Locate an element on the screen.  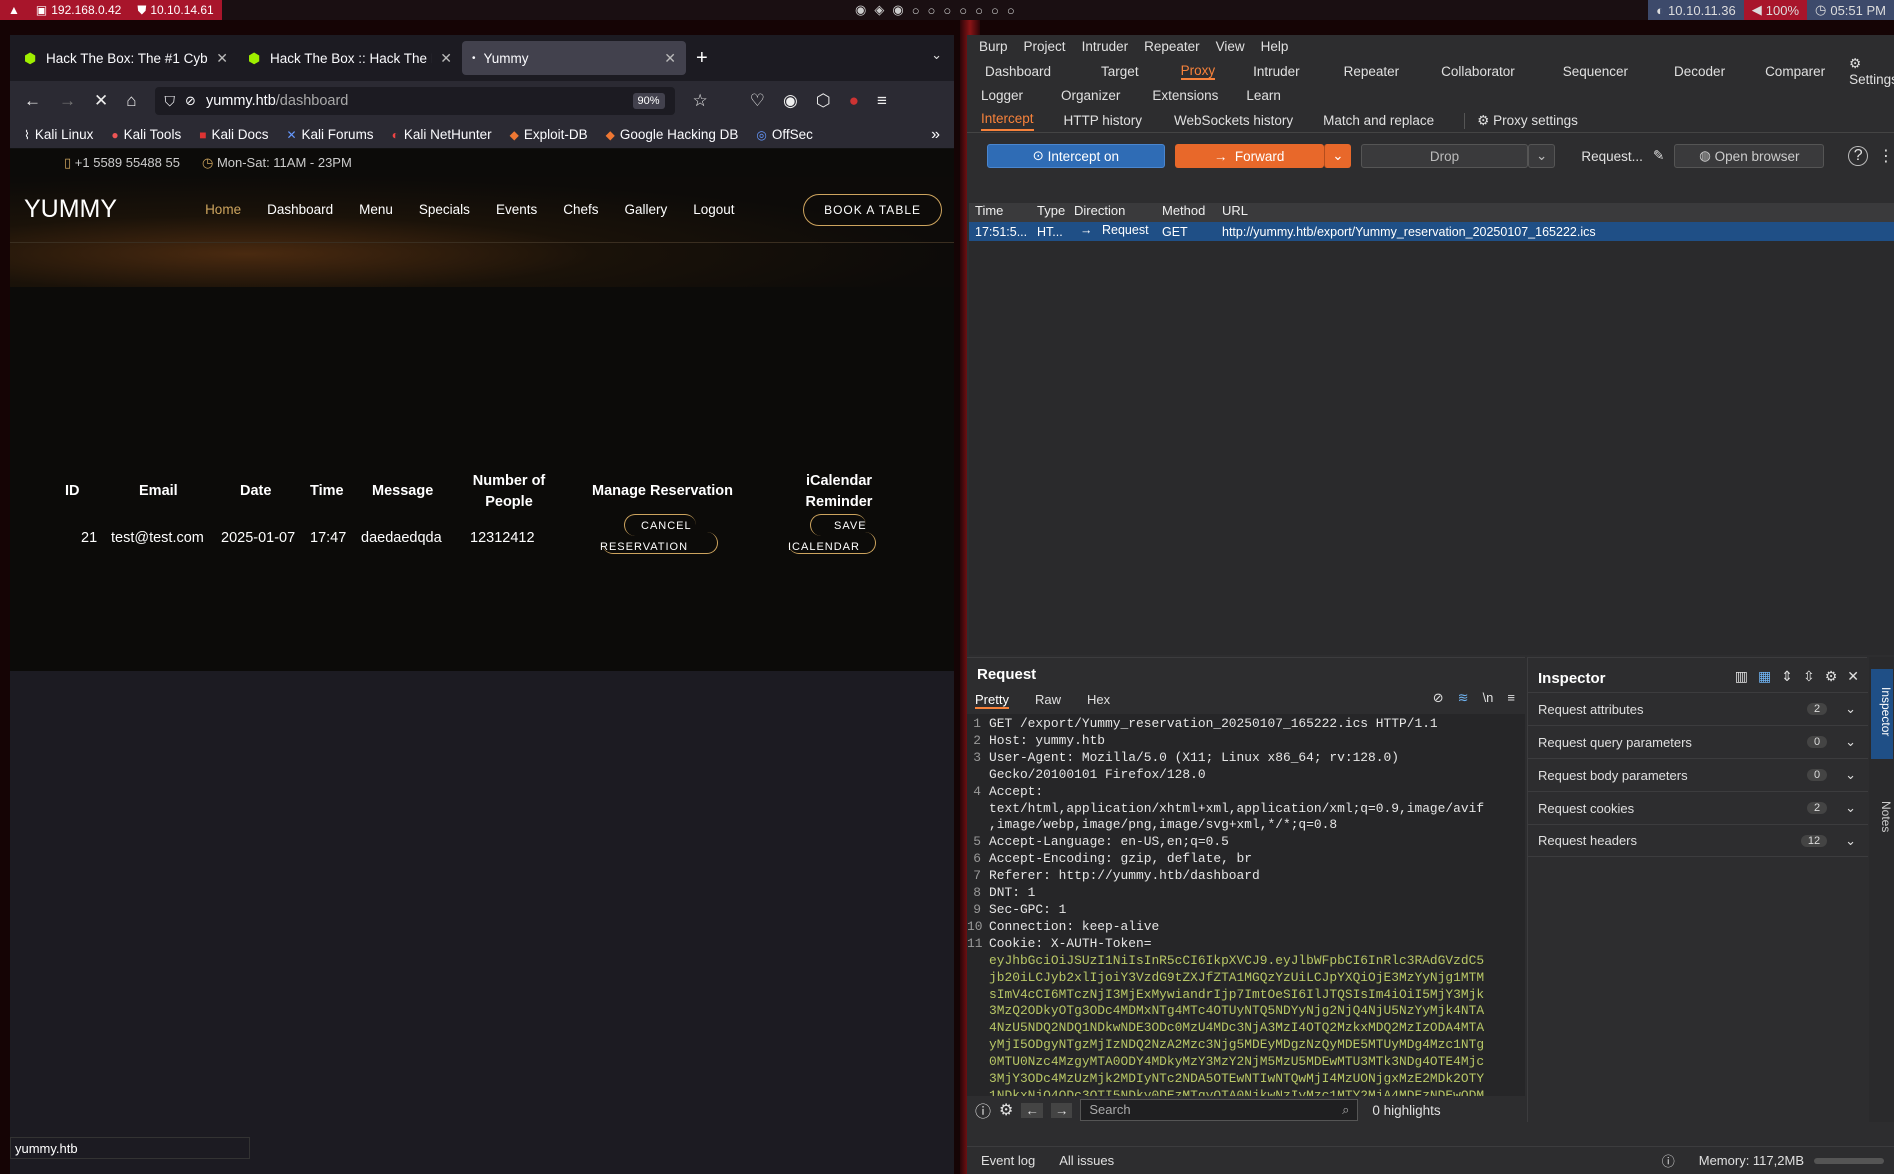
forward-icon: → is located at coordinates (67, 101).